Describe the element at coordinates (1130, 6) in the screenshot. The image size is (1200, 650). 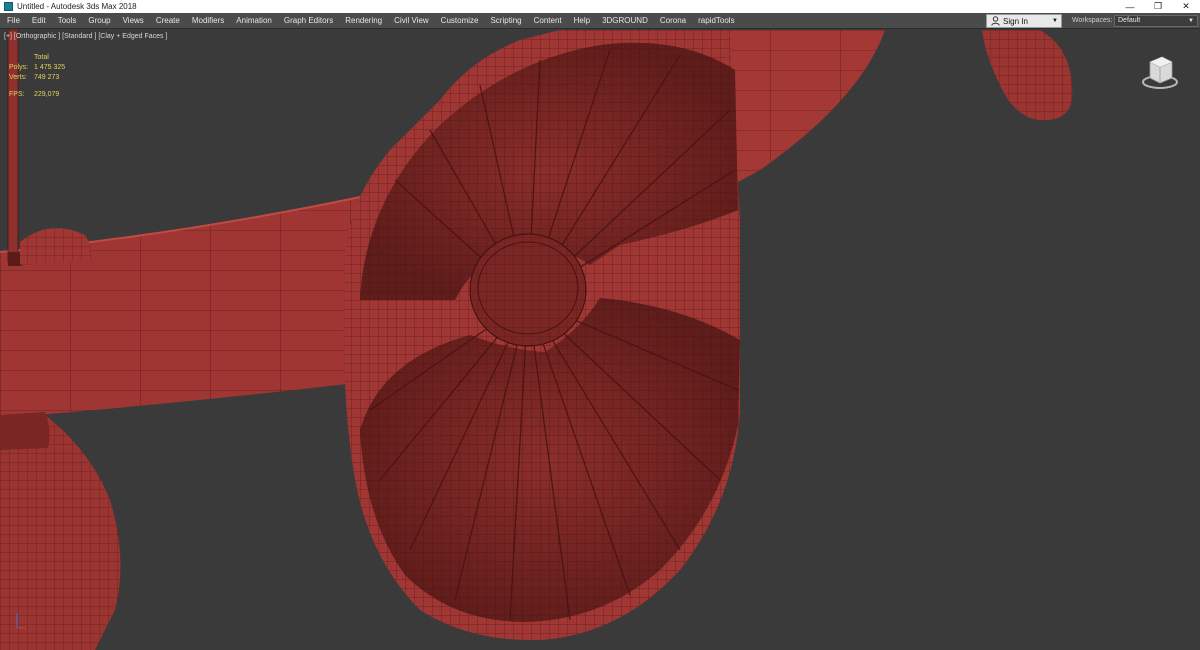
I see `minimize-button: —` at that location.